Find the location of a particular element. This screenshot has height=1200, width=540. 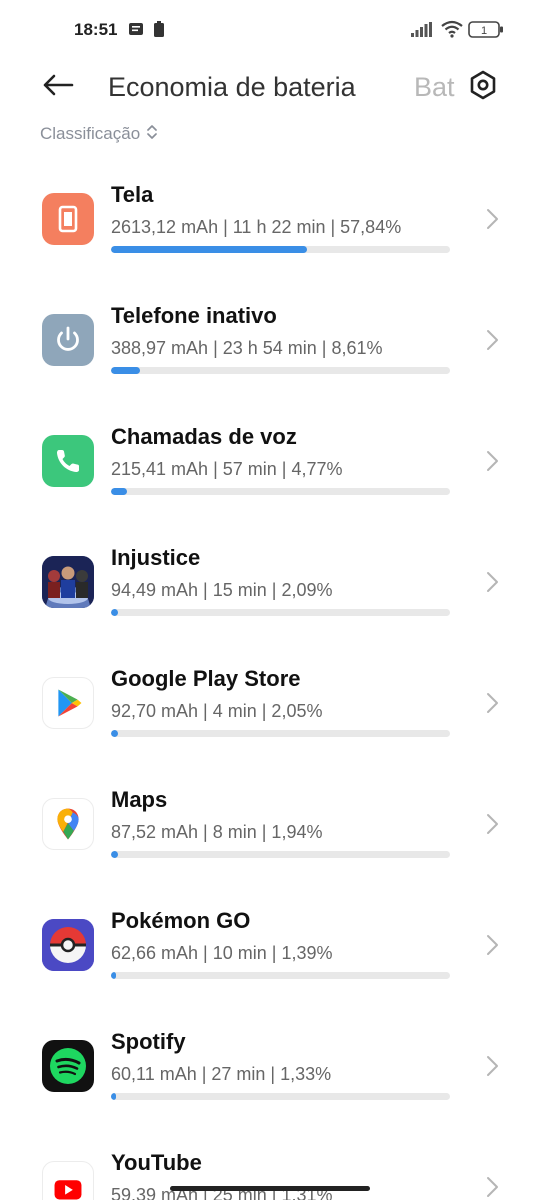

phone-icon is located at coordinates (68, 461).